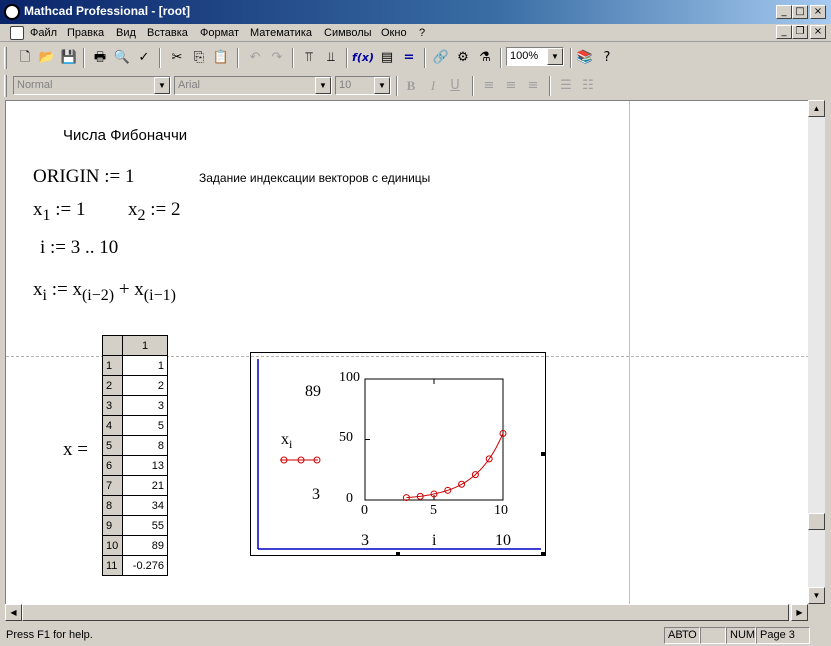 Image resolution: width=831 pixels, height=646 pixels. Describe the element at coordinates (145, 385) in the screenshot. I see `matrix-cell: 2` at that location.